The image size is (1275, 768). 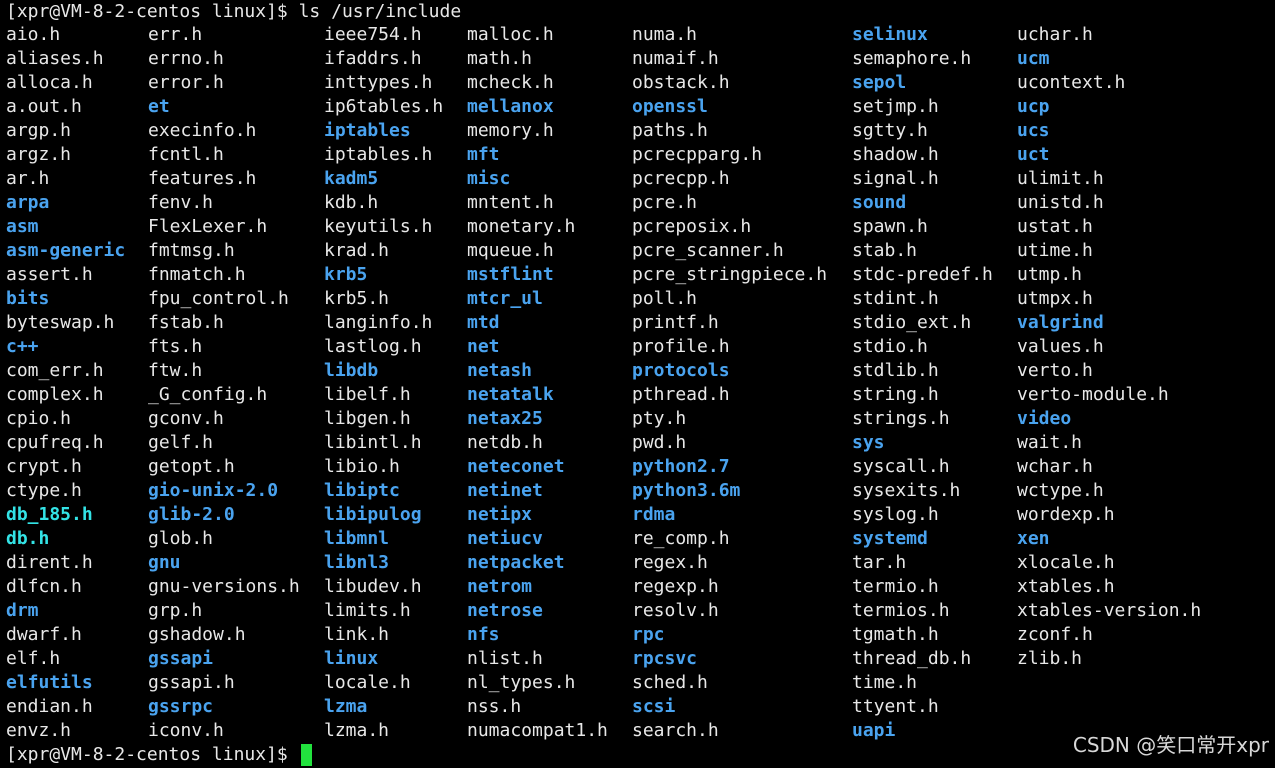 I want to click on file-entry: inttypes.h, so click(x=378, y=82).